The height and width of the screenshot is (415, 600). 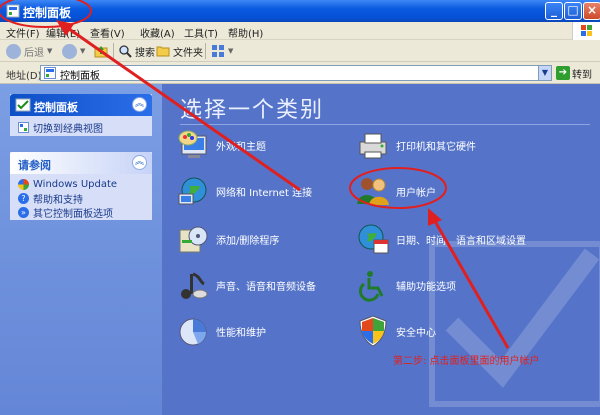 I want to click on category-sound: 声音、语音和音频设备, so click(x=246, y=285).